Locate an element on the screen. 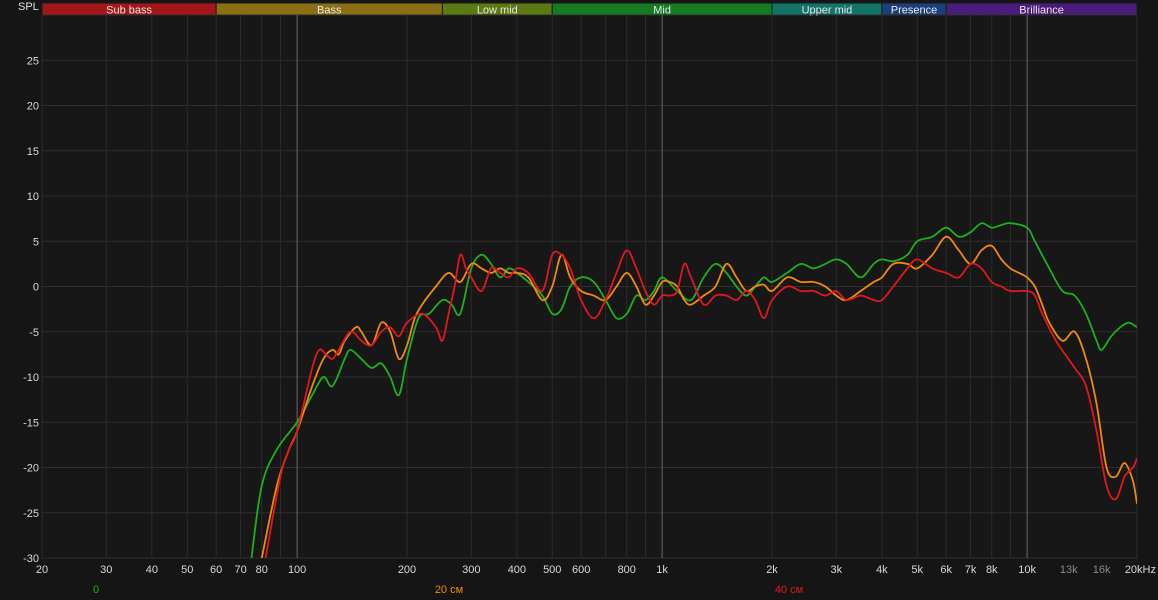 This screenshot has width=1158, height=600. x-tick-label: 1k is located at coordinates (662, 570).